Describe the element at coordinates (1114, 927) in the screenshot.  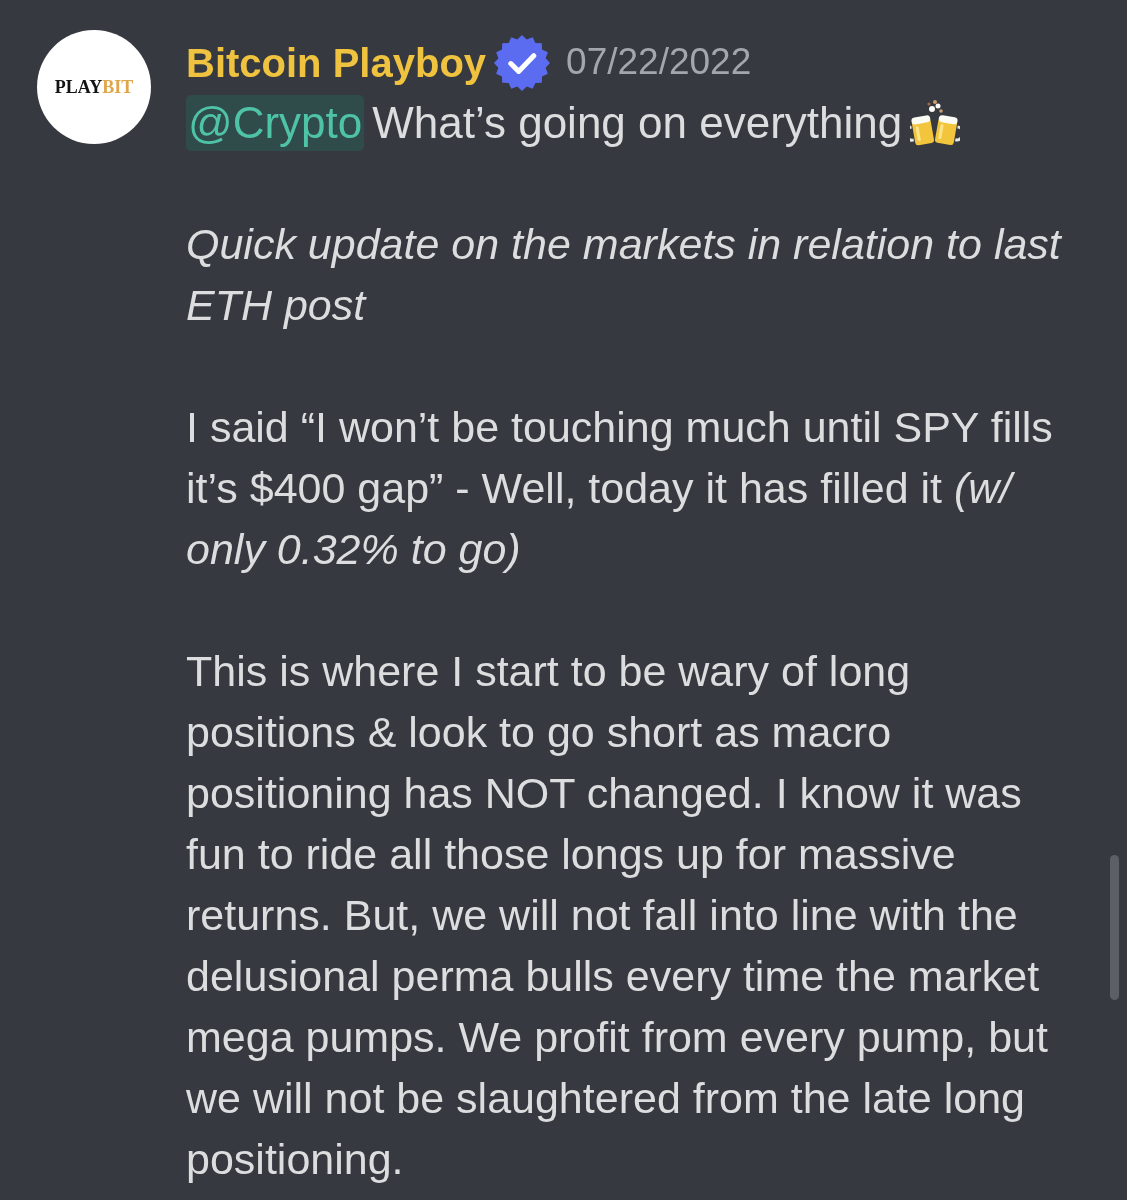
I see `scrollbar-thumb` at that location.